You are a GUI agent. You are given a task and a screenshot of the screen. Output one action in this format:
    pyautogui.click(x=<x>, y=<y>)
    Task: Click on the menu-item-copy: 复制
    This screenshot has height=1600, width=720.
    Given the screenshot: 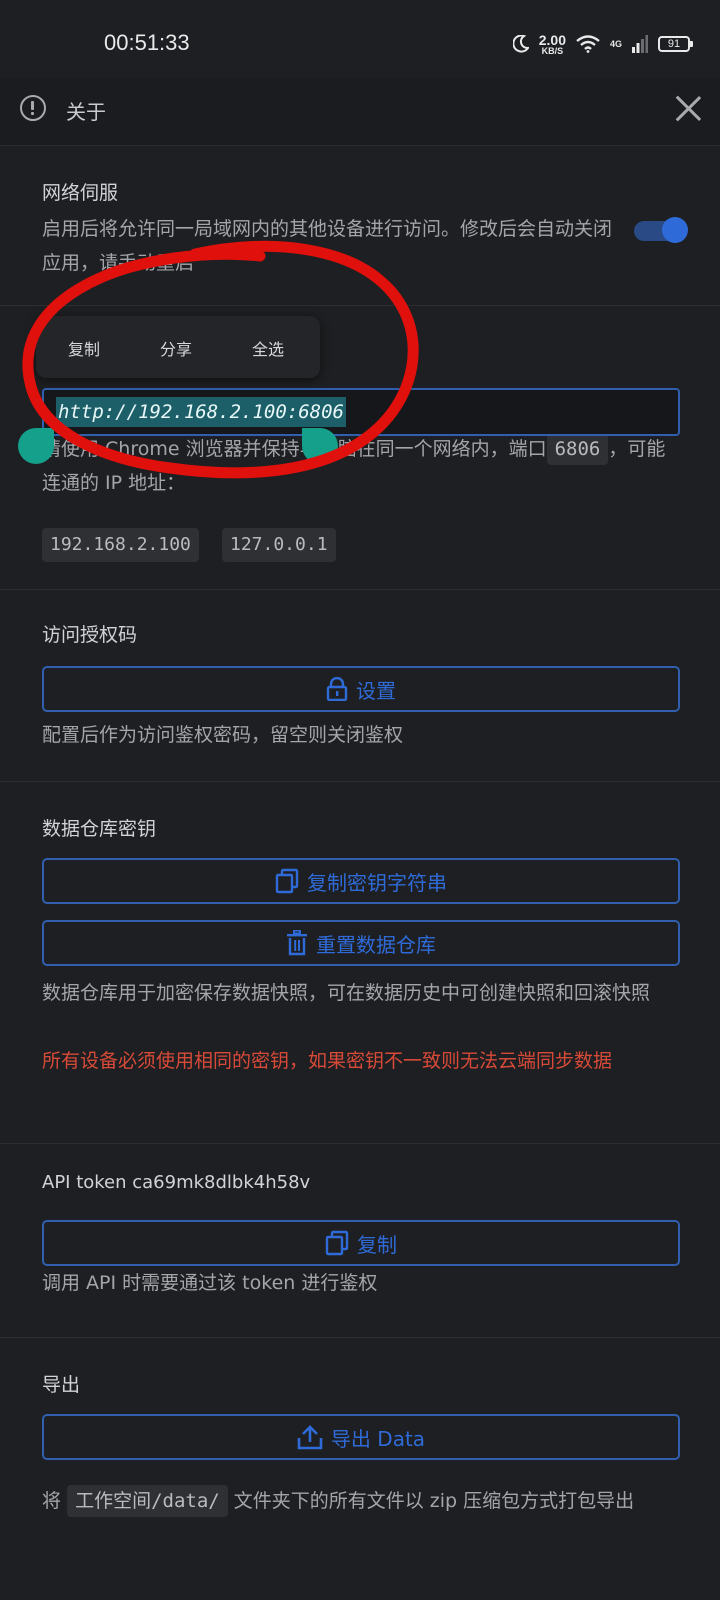 What is the action you would take?
    pyautogui.click(x=84, y=348)
    